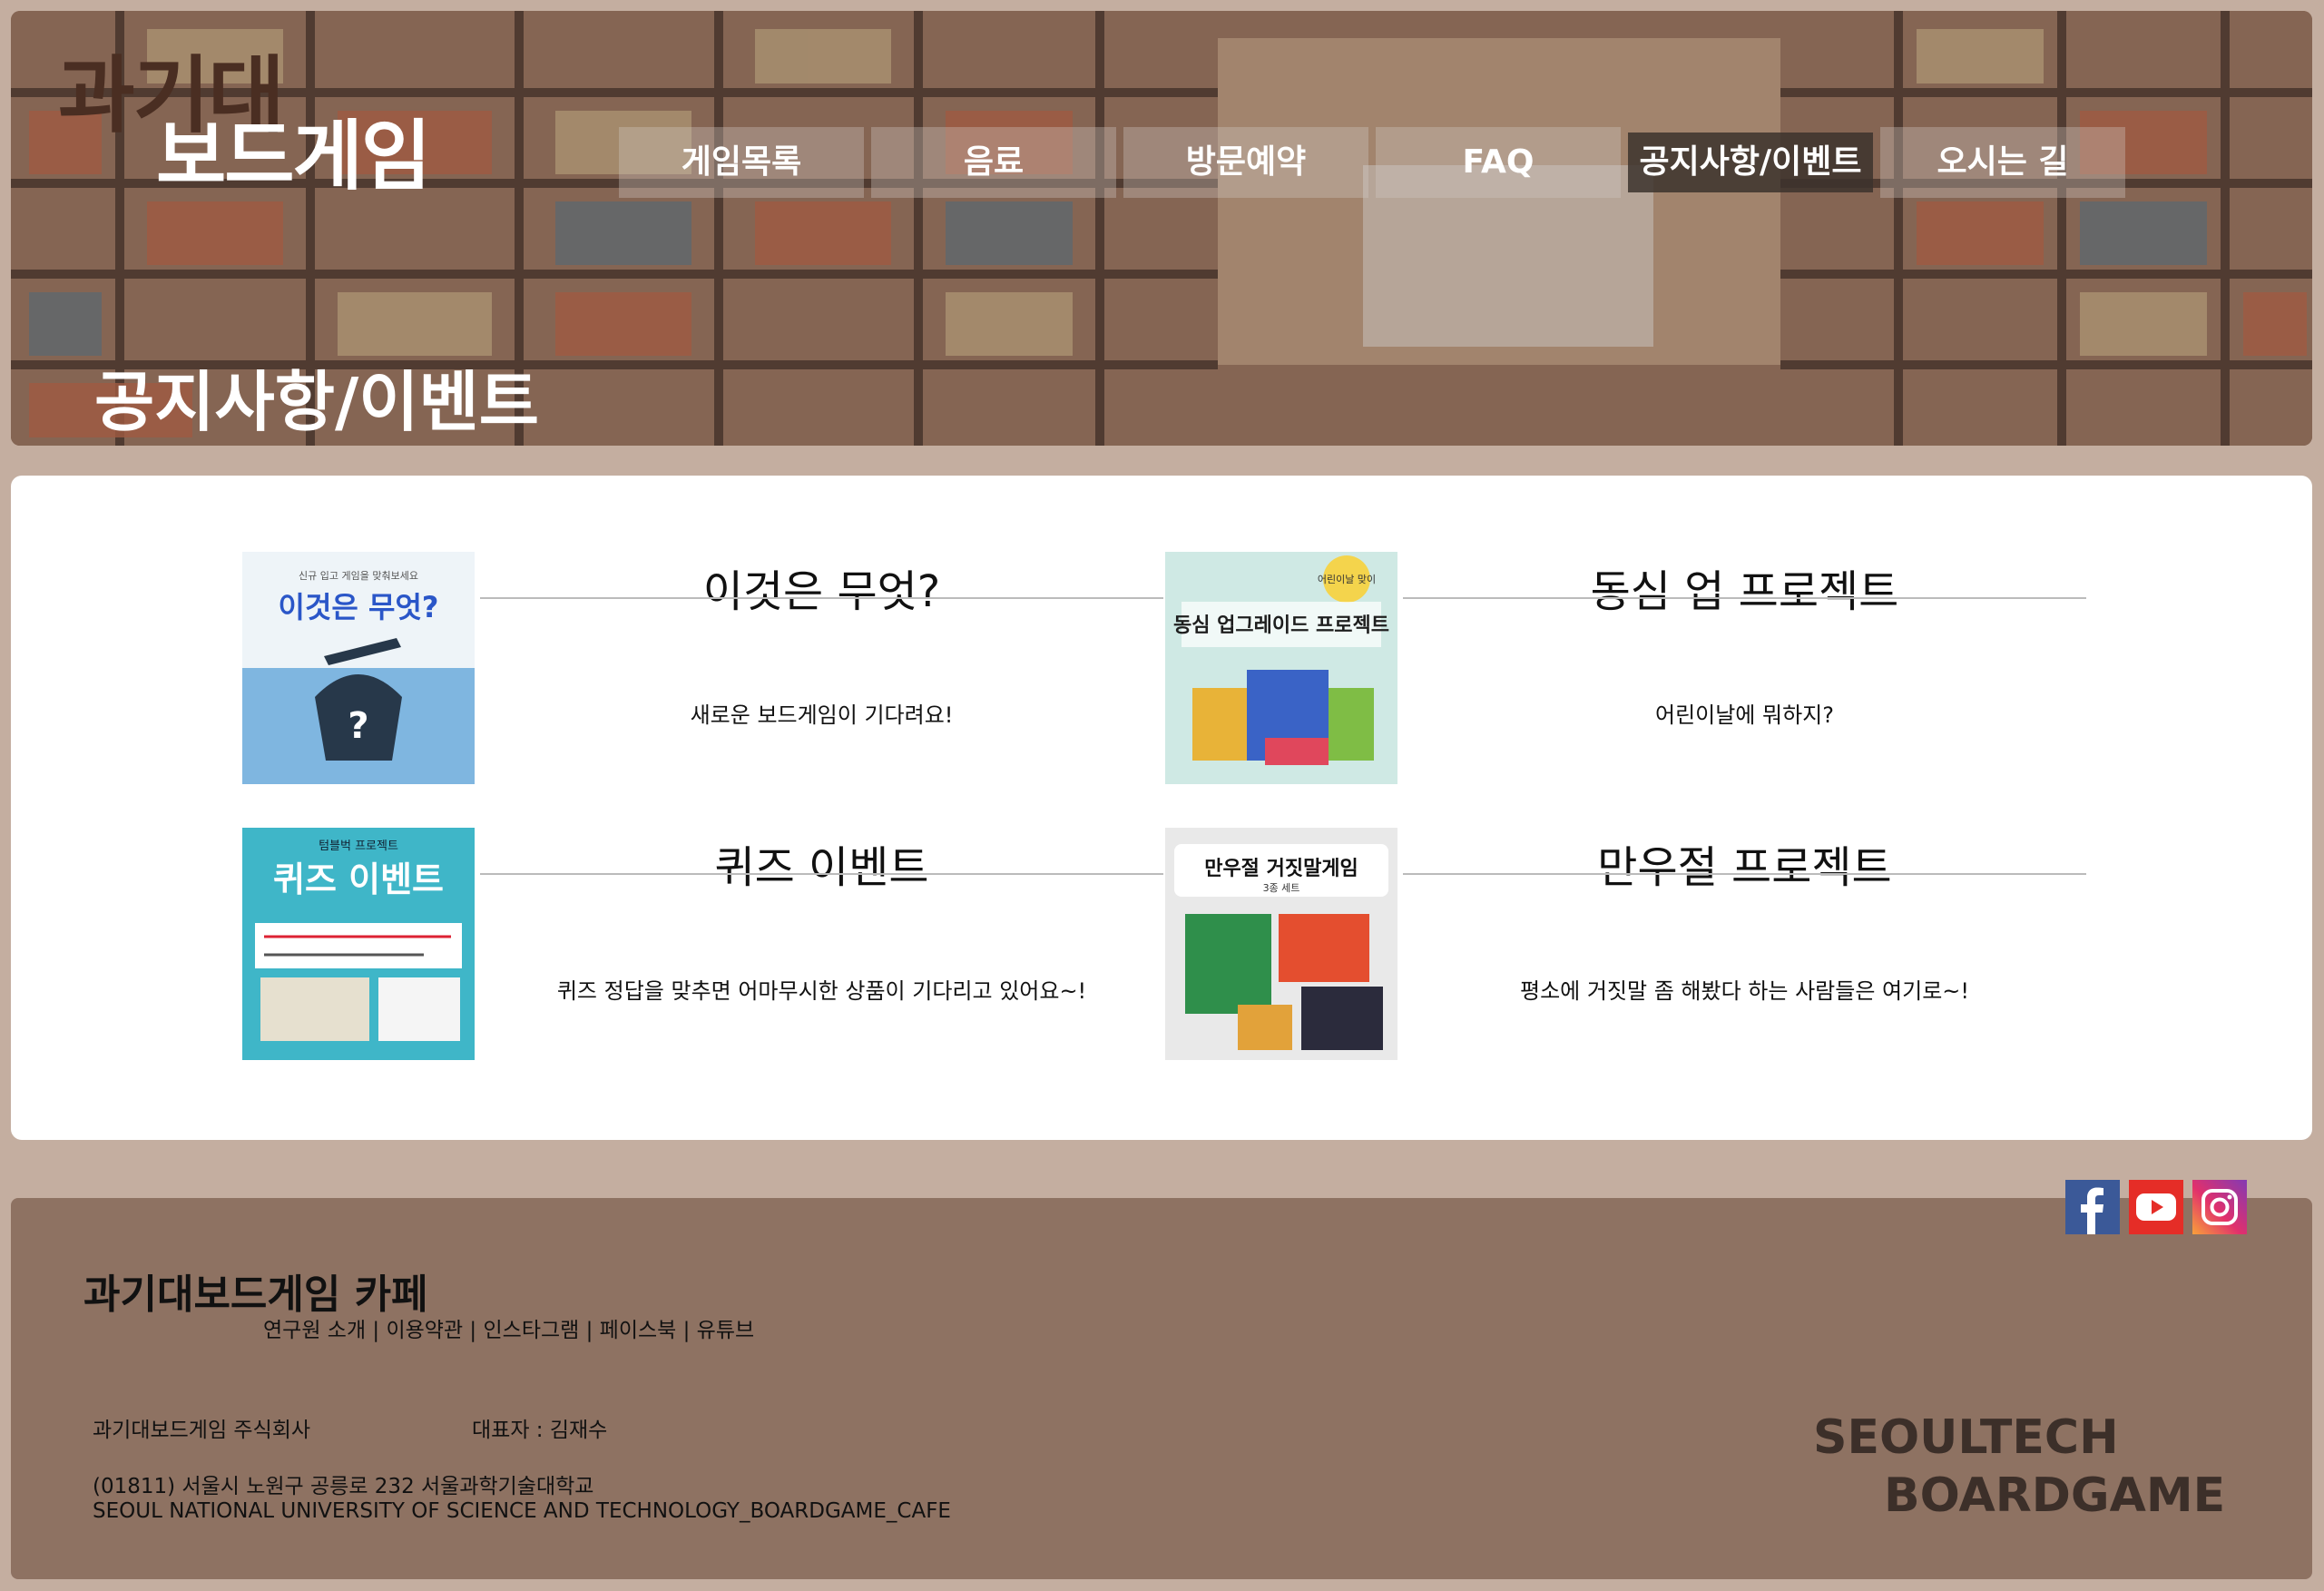 The image size is (2324, 1591). I want to click on nav-item-notice-event: 공지사항/이벤트, so click(1750, 163).